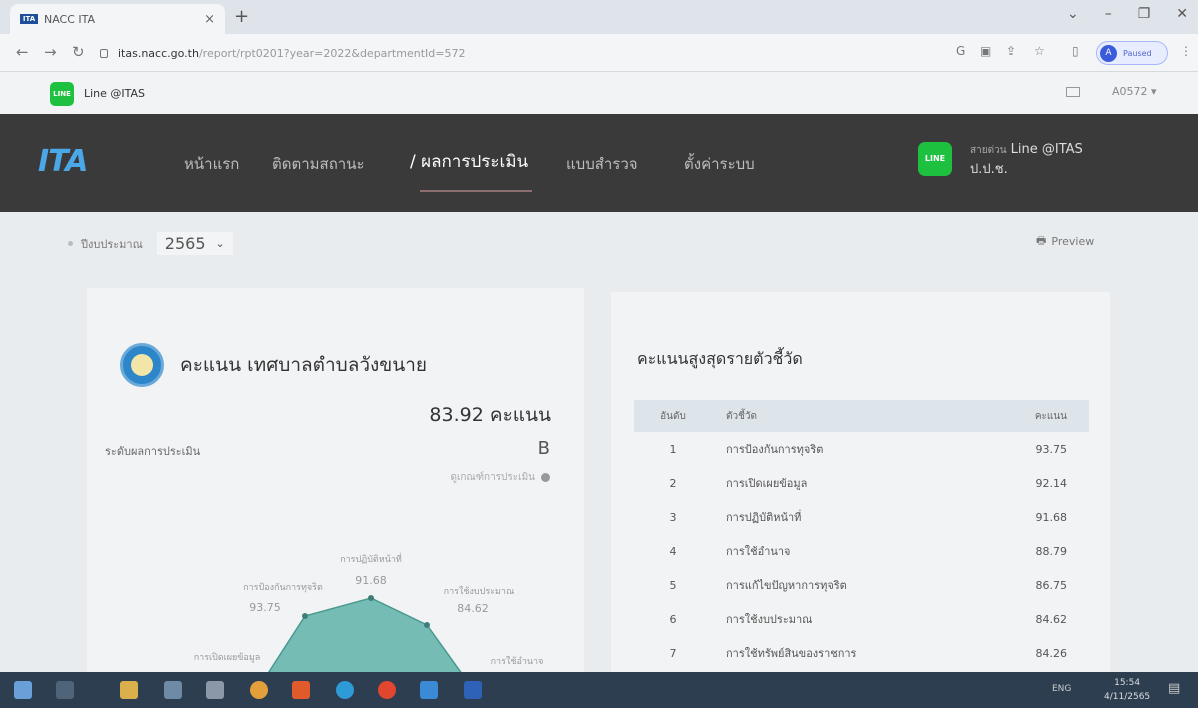  I want to click on score-cell: 84.26, so click(1051, 653).